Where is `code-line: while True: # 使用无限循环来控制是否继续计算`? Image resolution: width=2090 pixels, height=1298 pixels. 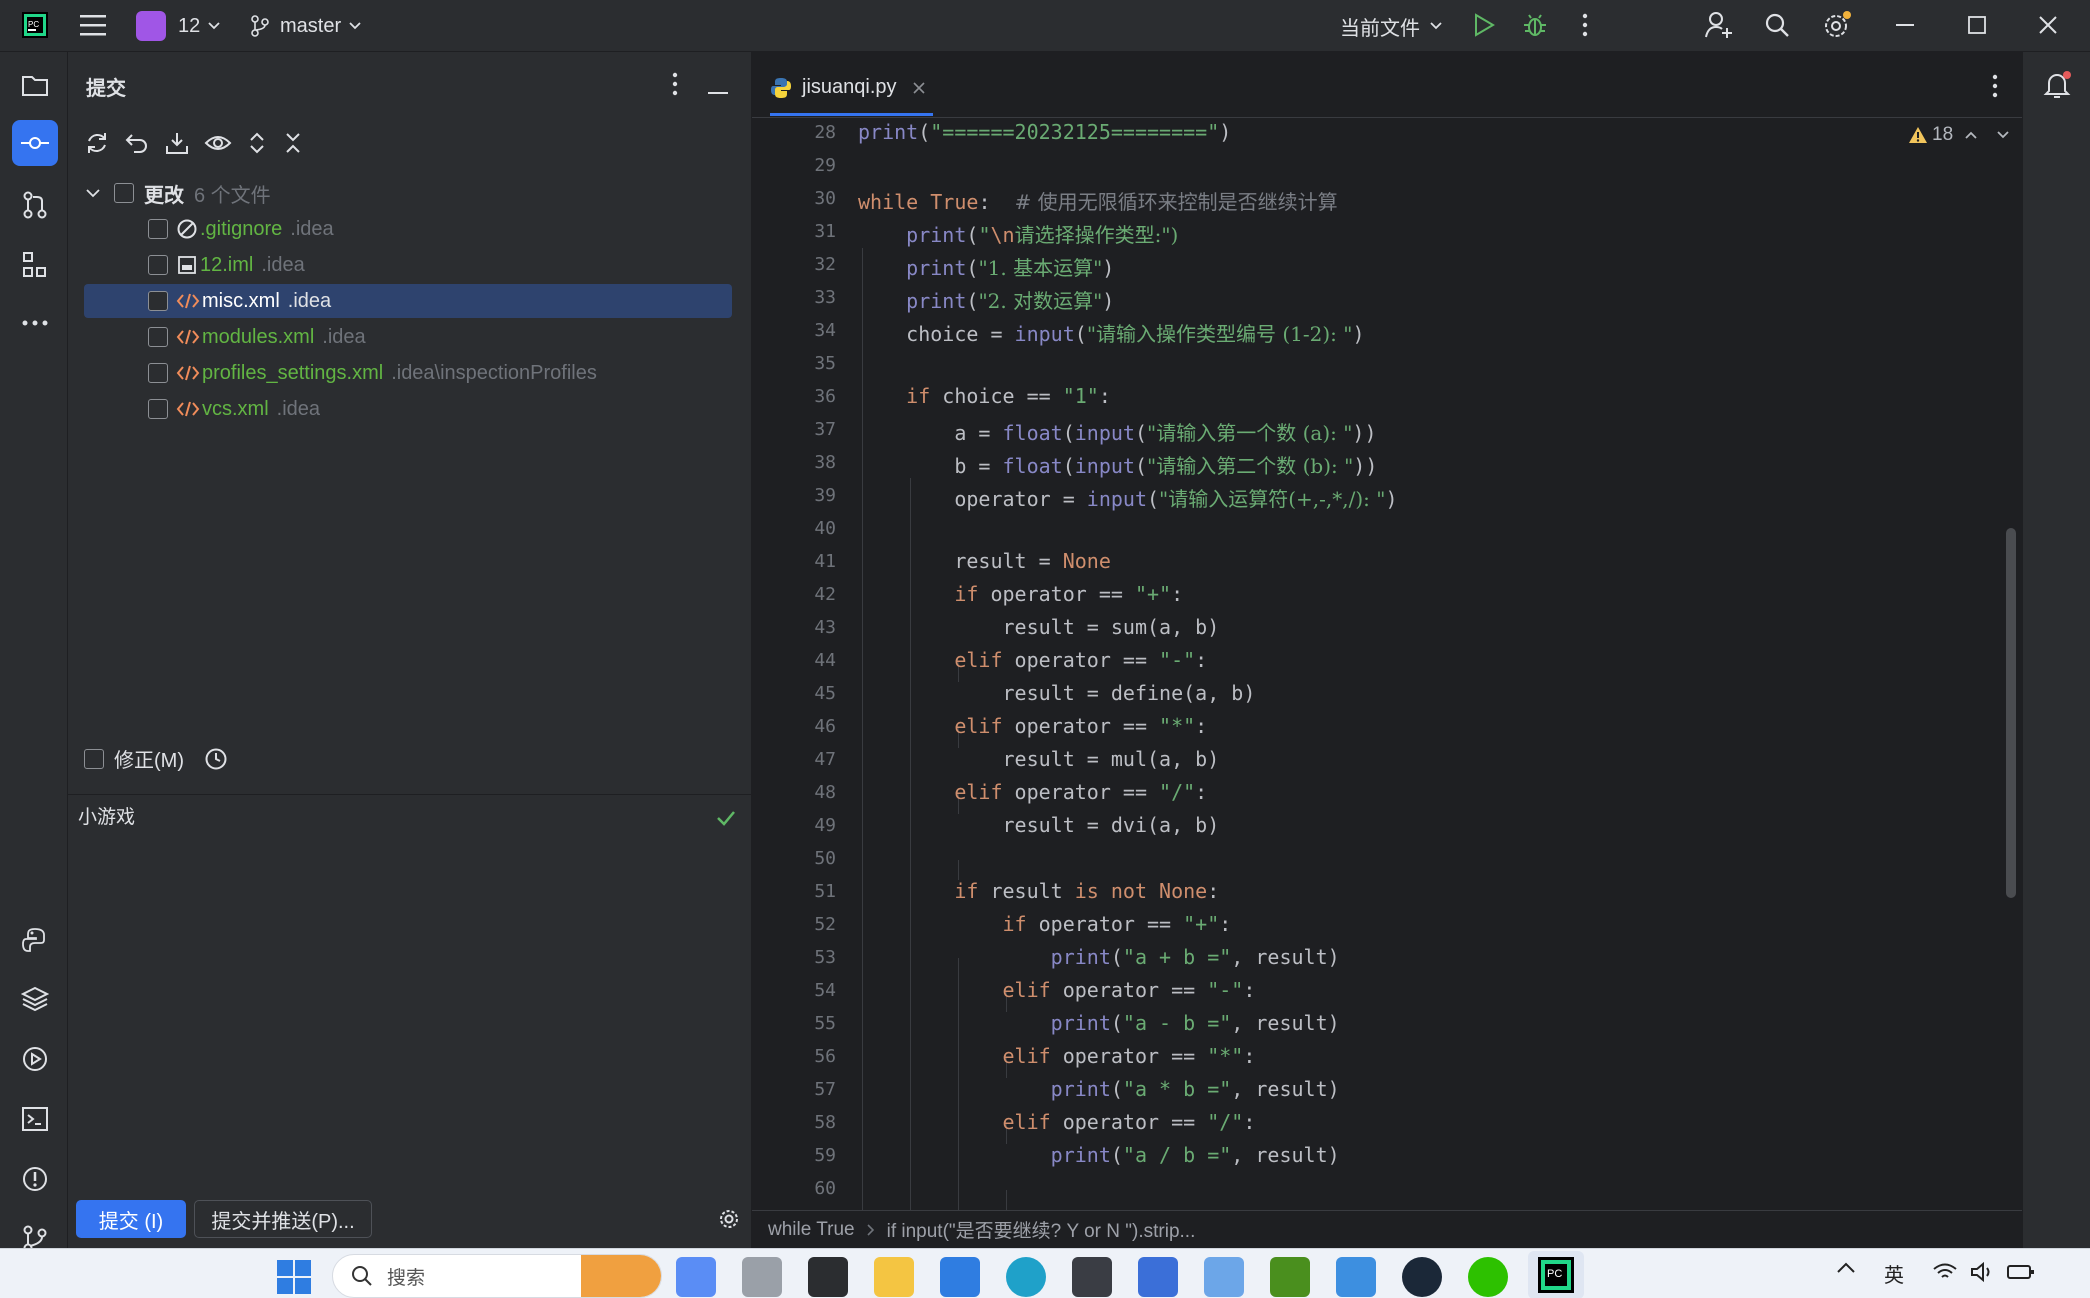 code-line: while True: # 使用无限循环来控制是否继续计算 is located at coordinates (1098, 200).